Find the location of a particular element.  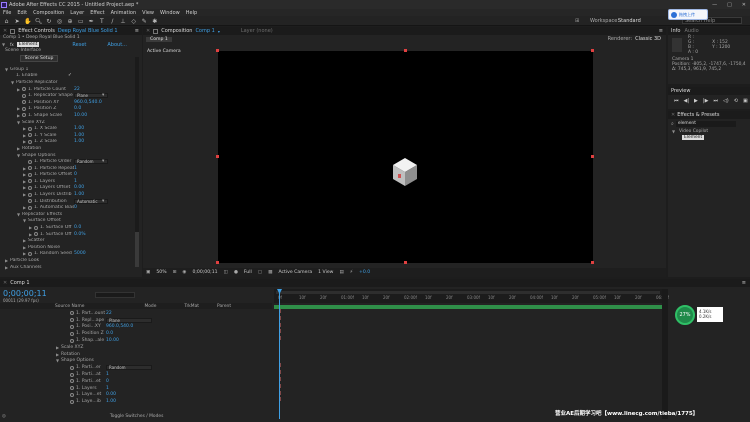

roto-tool-icon: ✎ is located at coordinates (144, 21).